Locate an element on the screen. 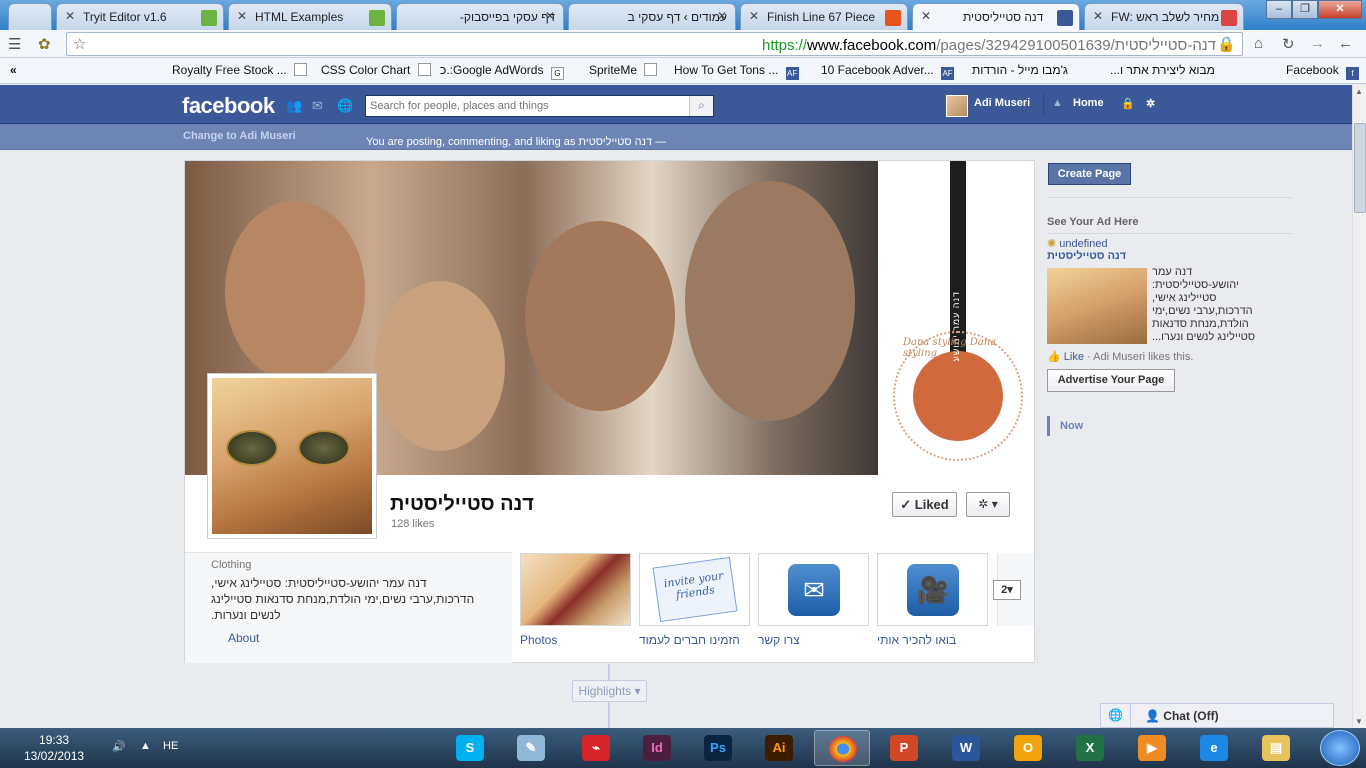 This screenshot has width=1366, height=768. ad-title: דנה סטייליסטית is located at coordinates (1086, 256).